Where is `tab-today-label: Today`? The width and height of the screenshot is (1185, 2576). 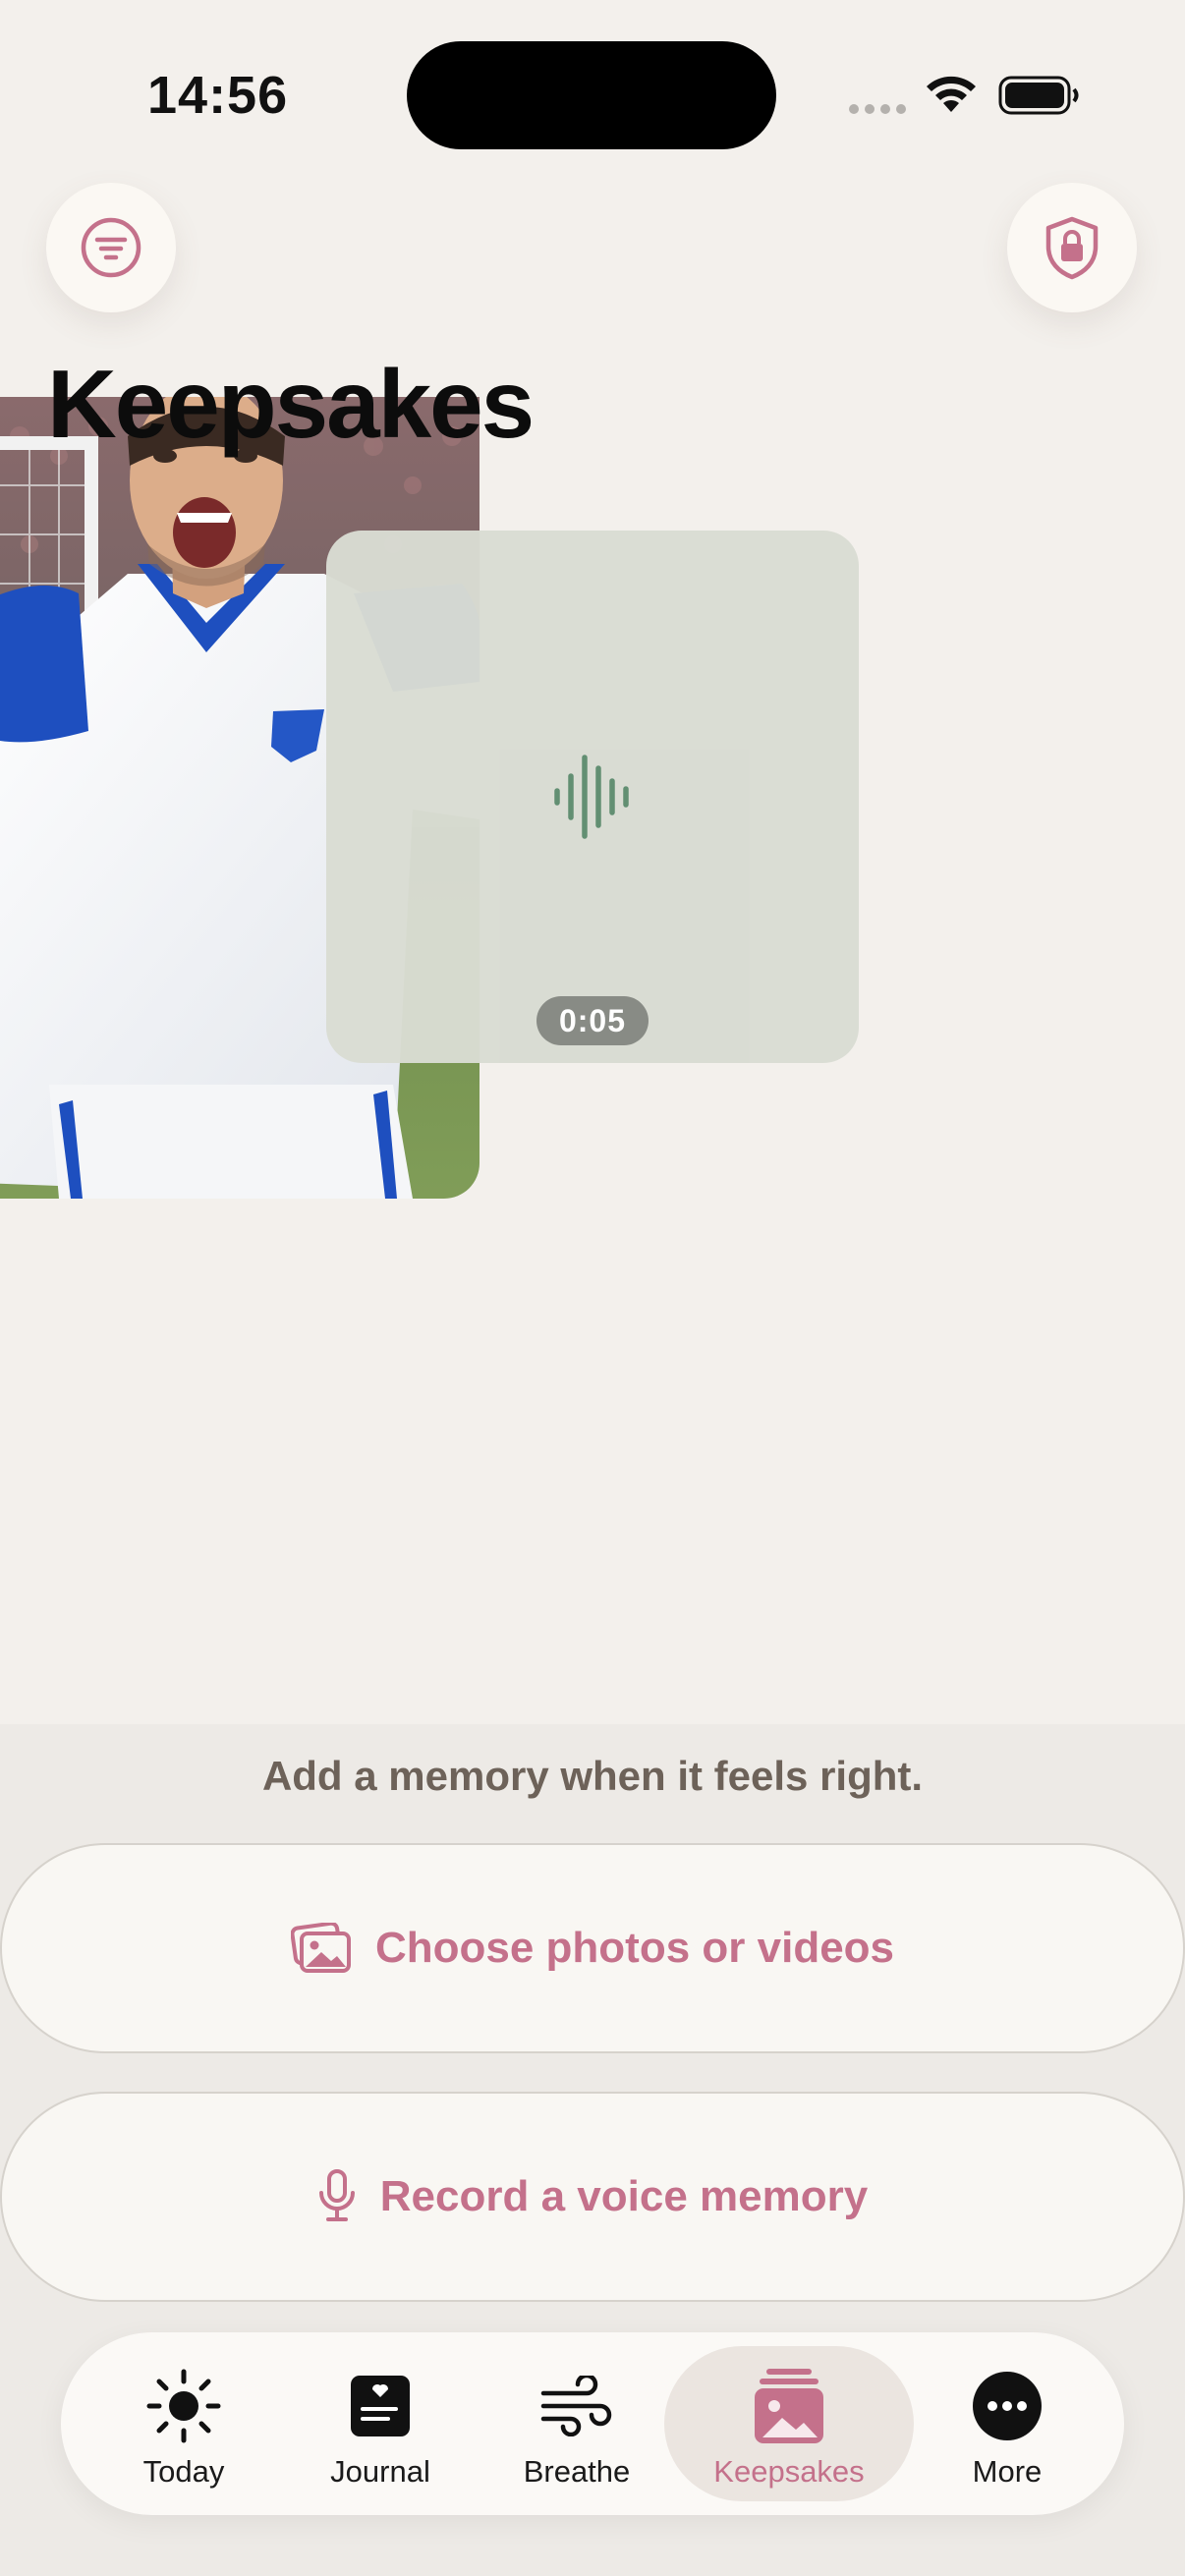 tab-today-label: Today is located at coordinates (184, 2471).